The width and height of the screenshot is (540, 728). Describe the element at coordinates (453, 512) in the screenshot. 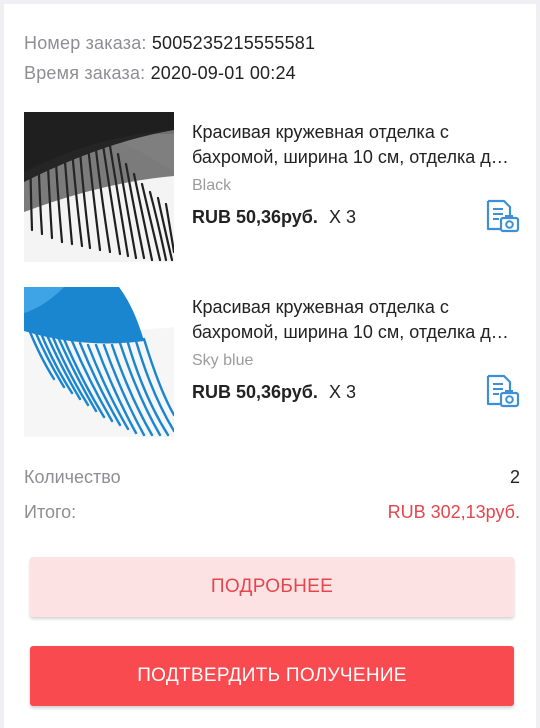

I see `total-value: RUB 302,13руб.` at that location.